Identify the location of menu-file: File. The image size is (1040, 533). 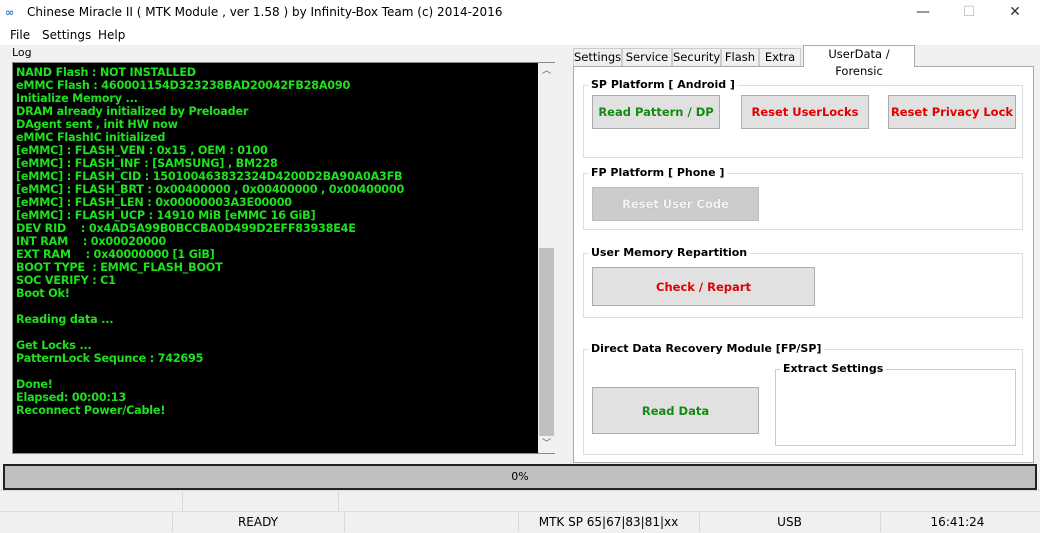
(20, 35).